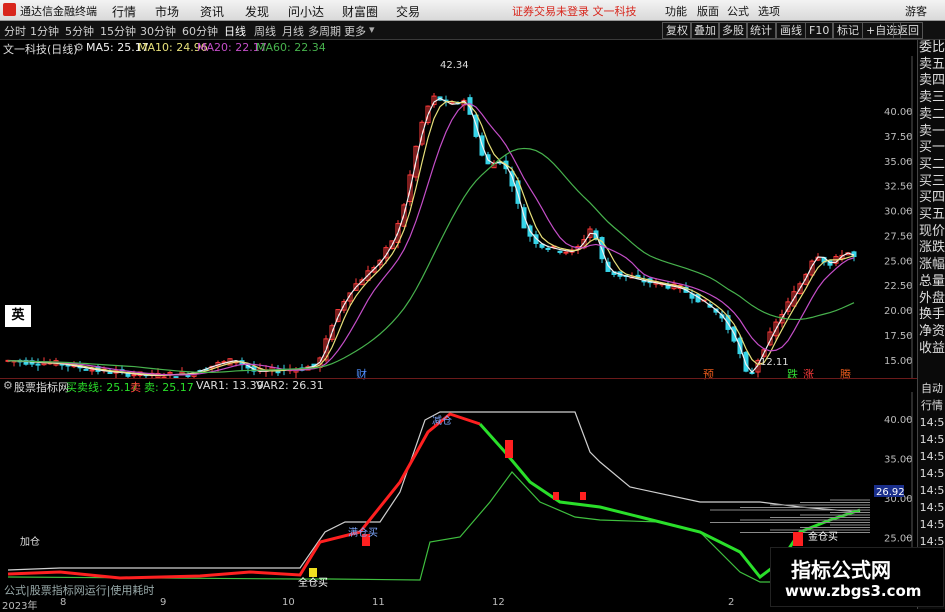 The image size is (945, 612). What do you see at coordinates (898, 420) in the screenshot?
I see `sub-y-tick-label: 40.00` at bounding box center [898, 420].